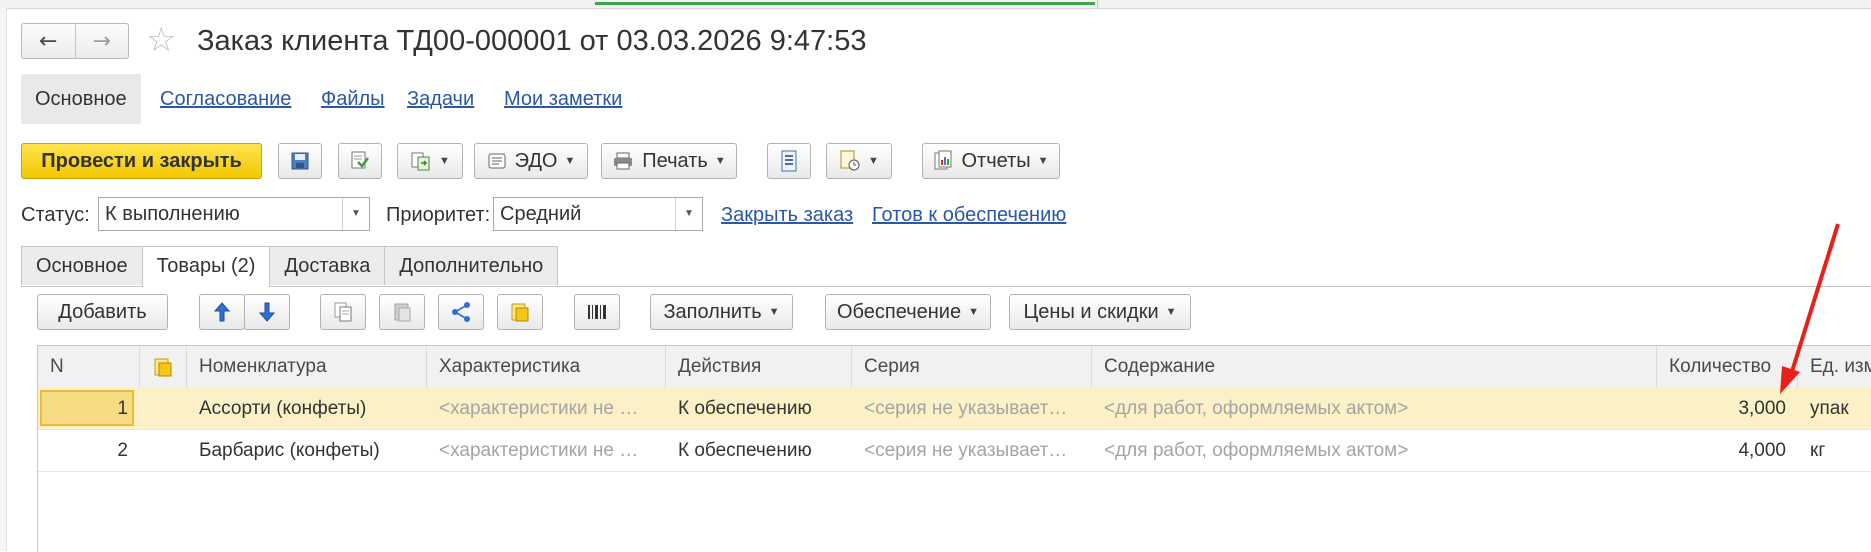 Image resolution: width=1871 pixels, height=552 pixels. Describe the element at coordinates (1810, 308) in the screenshot. I see `annotation-arrow-icon` at that location.